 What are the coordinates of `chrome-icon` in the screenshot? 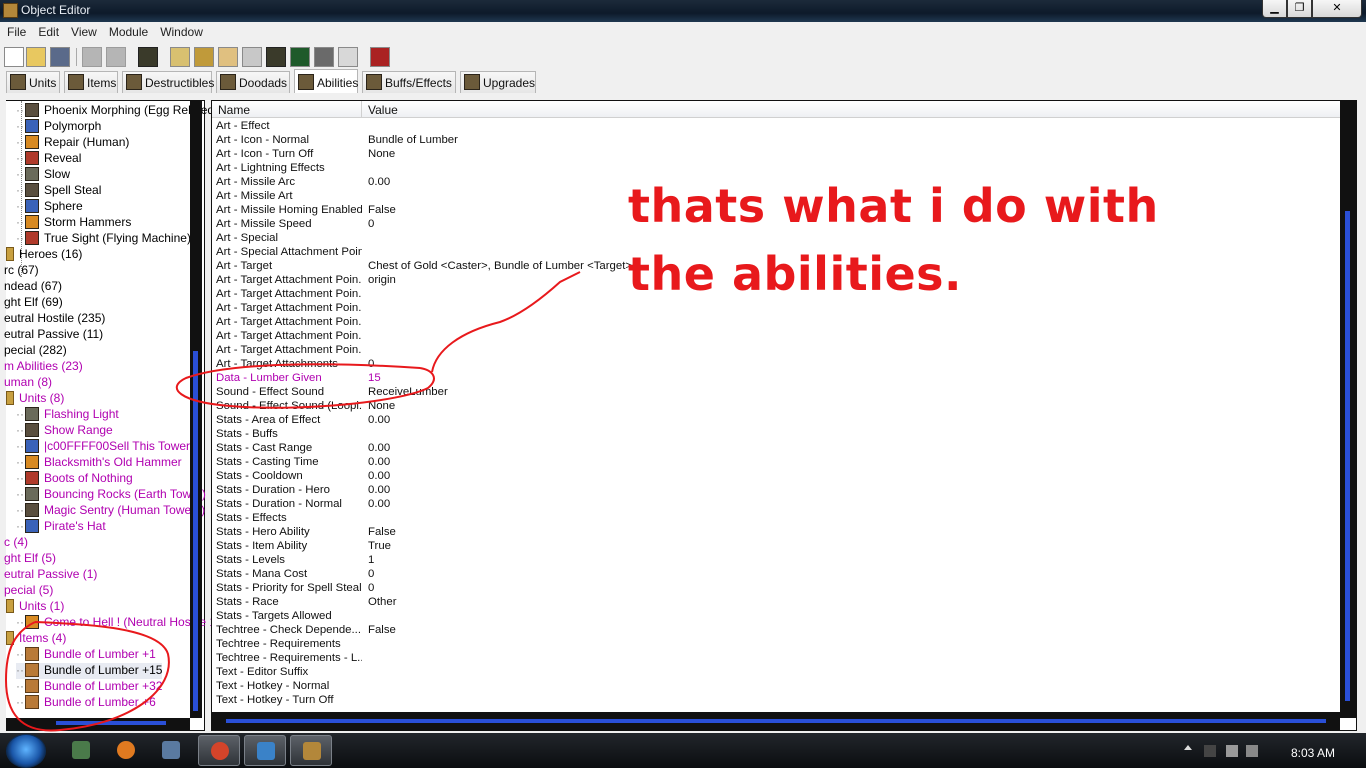 It's located at (220, 751).